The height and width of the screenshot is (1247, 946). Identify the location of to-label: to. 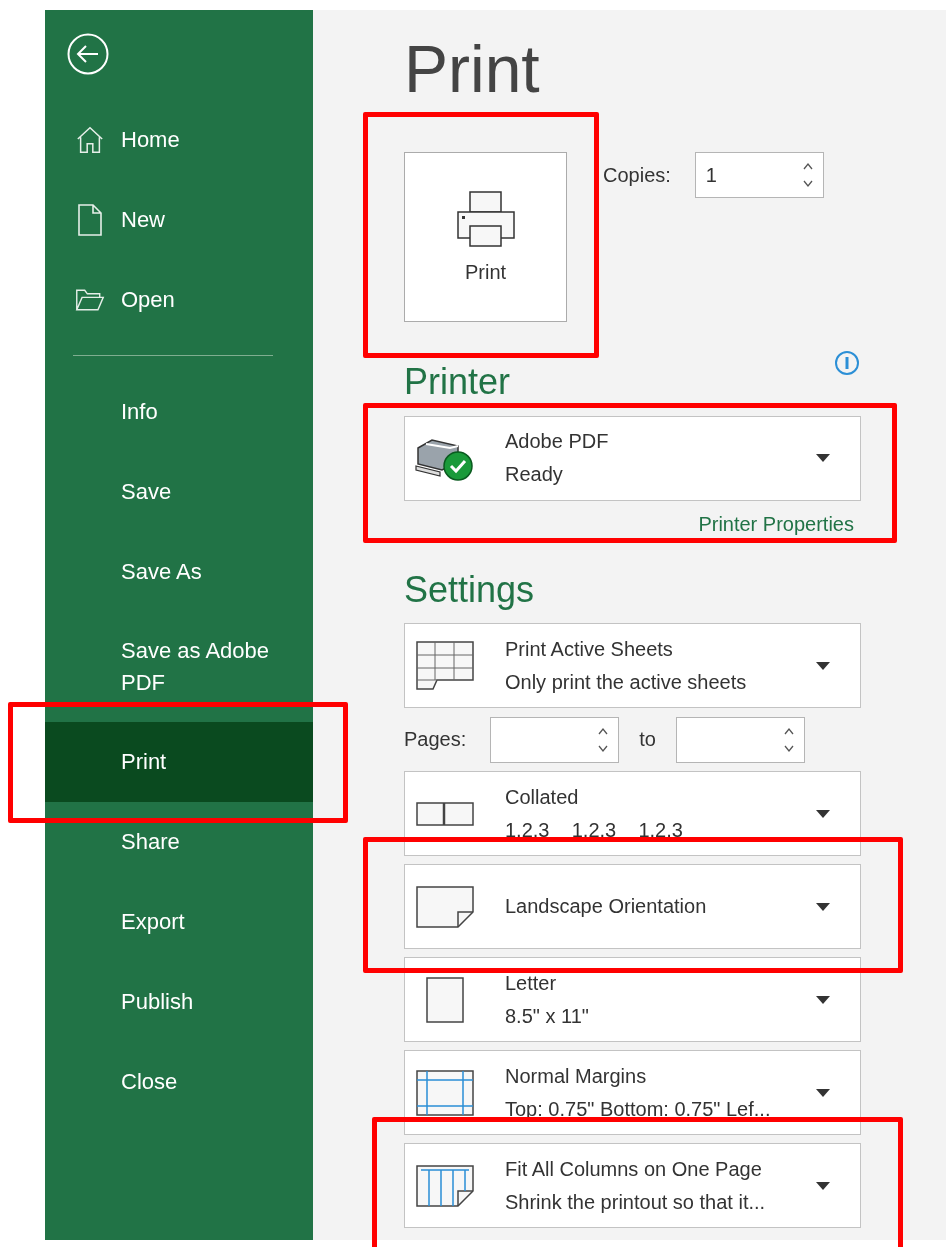
(647, 740).